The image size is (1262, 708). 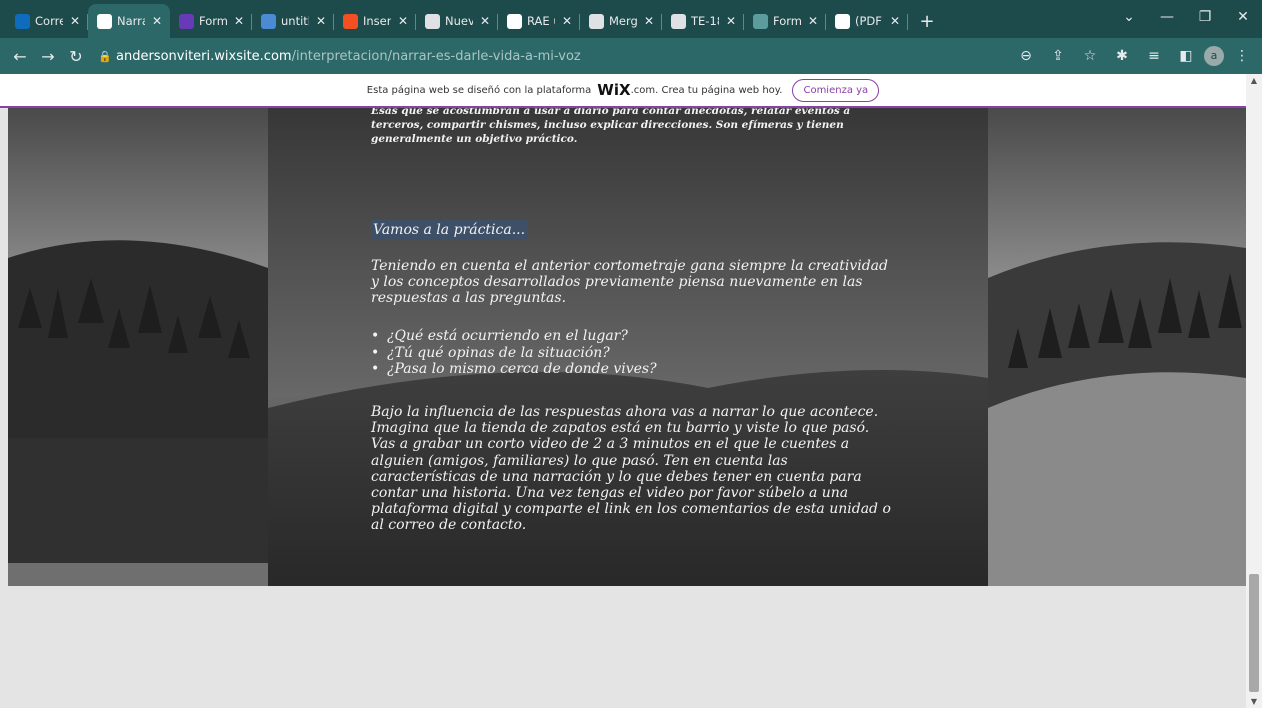 What do you see at coordinates (614, 90) in the screenshot?
I see `wix-logo: WiX` at bounding box center [614, 90].